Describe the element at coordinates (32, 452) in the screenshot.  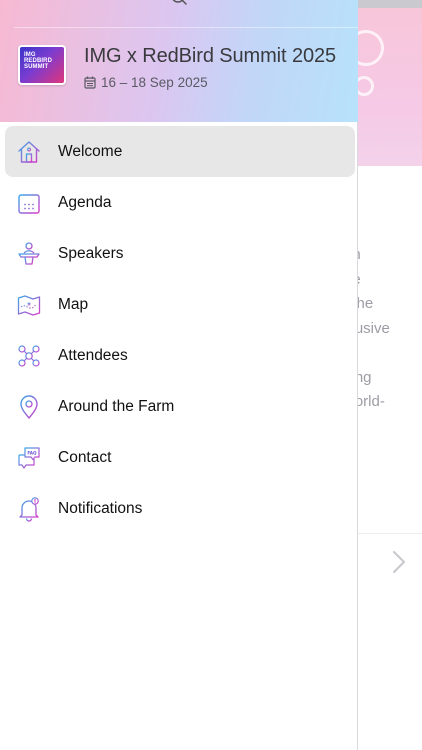
I see `svg-text: FAQ` at that location.